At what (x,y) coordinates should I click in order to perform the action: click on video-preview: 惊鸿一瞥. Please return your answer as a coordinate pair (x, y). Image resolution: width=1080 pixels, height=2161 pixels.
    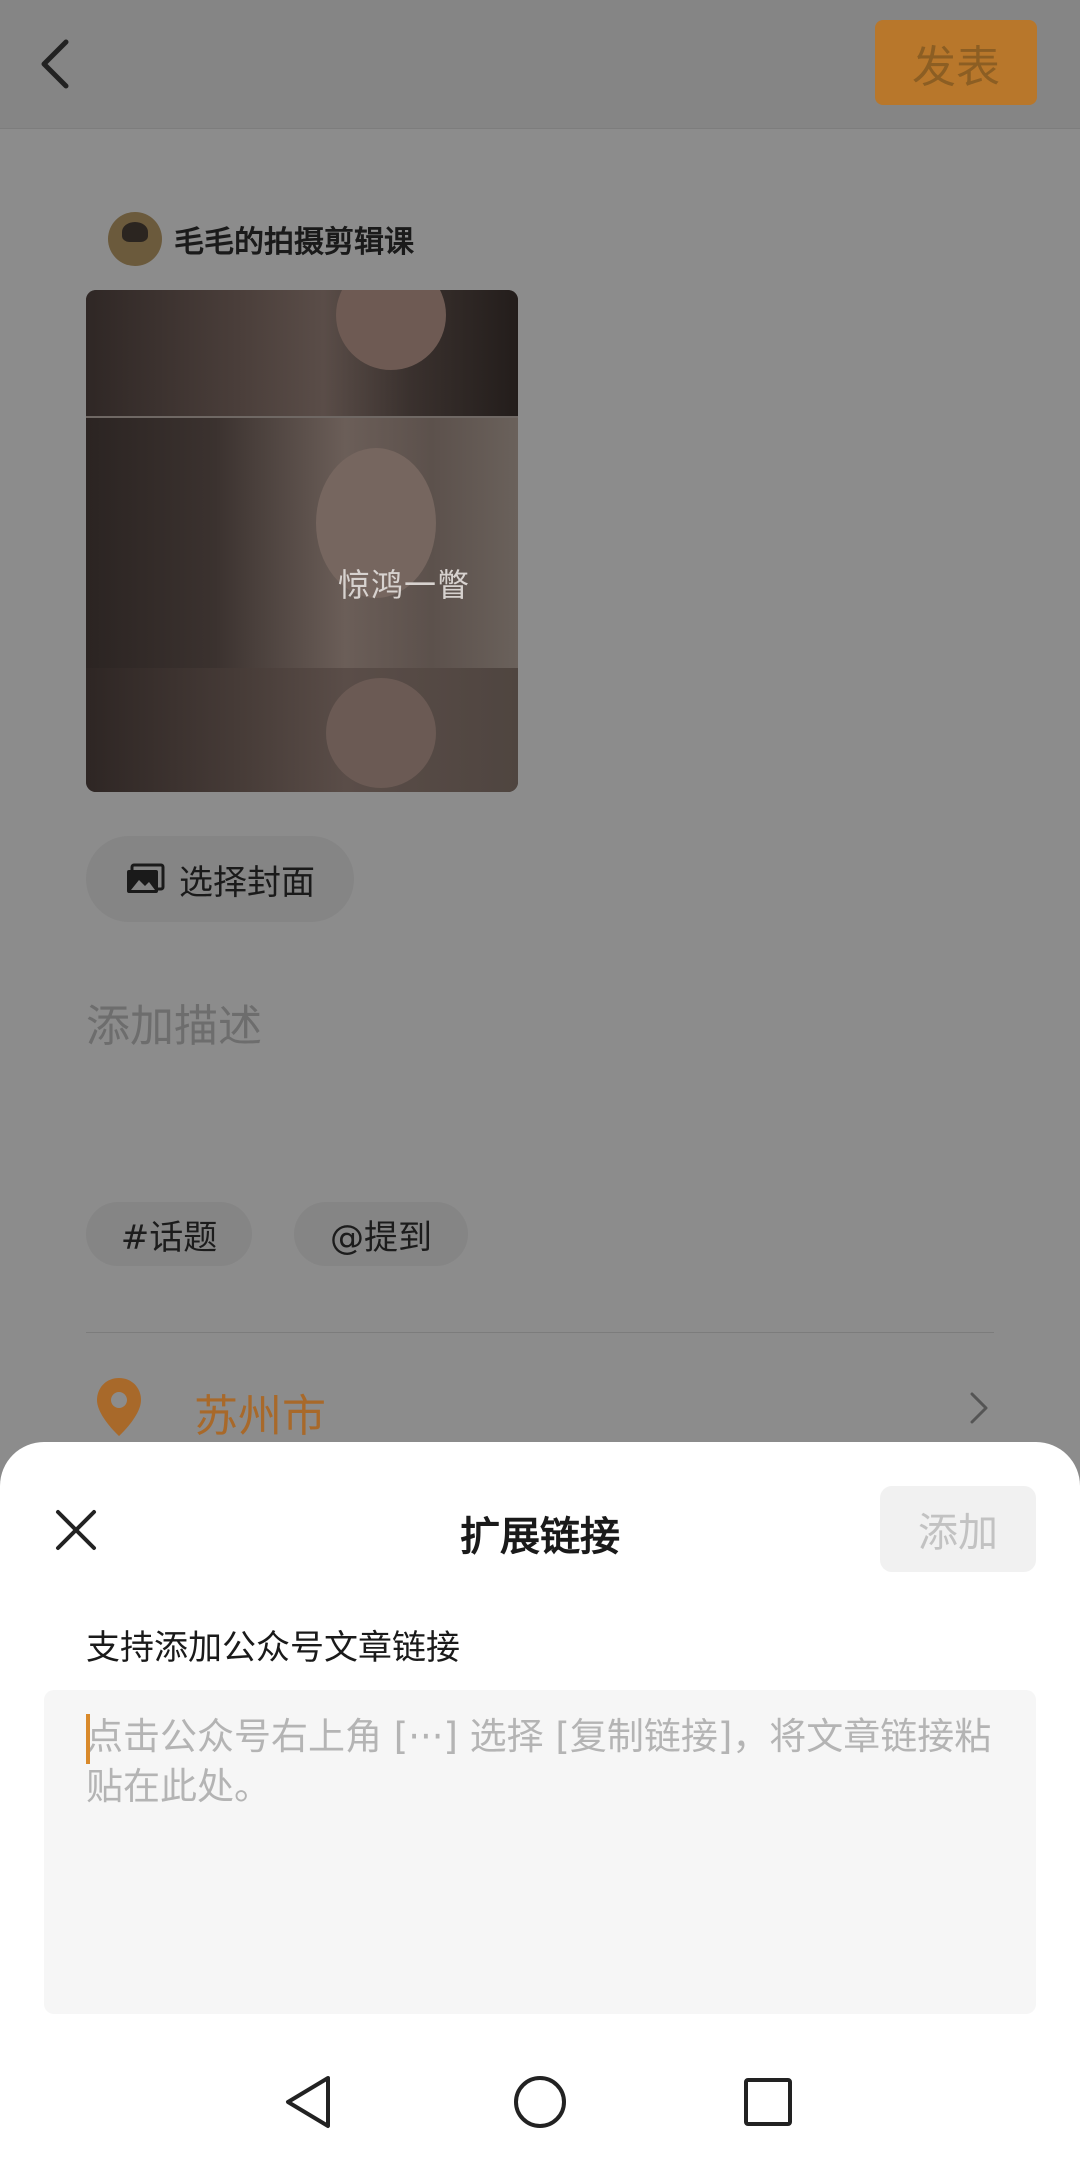
    Looking at the image, I should click on (302, 541).